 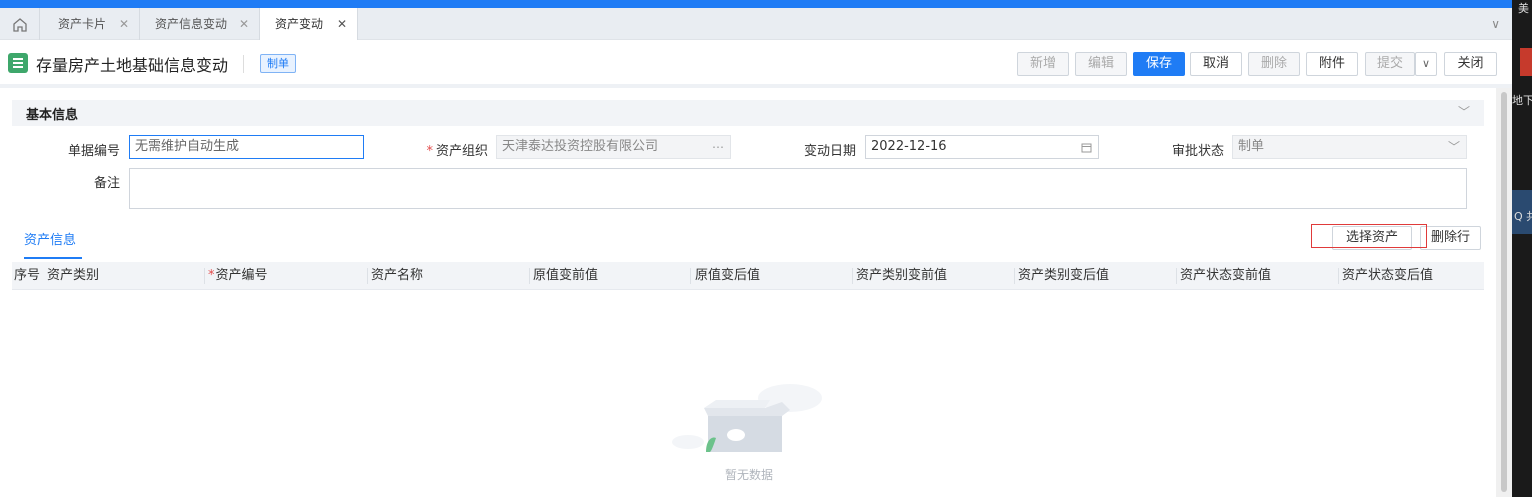 What do you see at coordinates (1251, 146) in the screenshot?
I see `approval-status-value: 制单` at bounding box center [1251, 146].